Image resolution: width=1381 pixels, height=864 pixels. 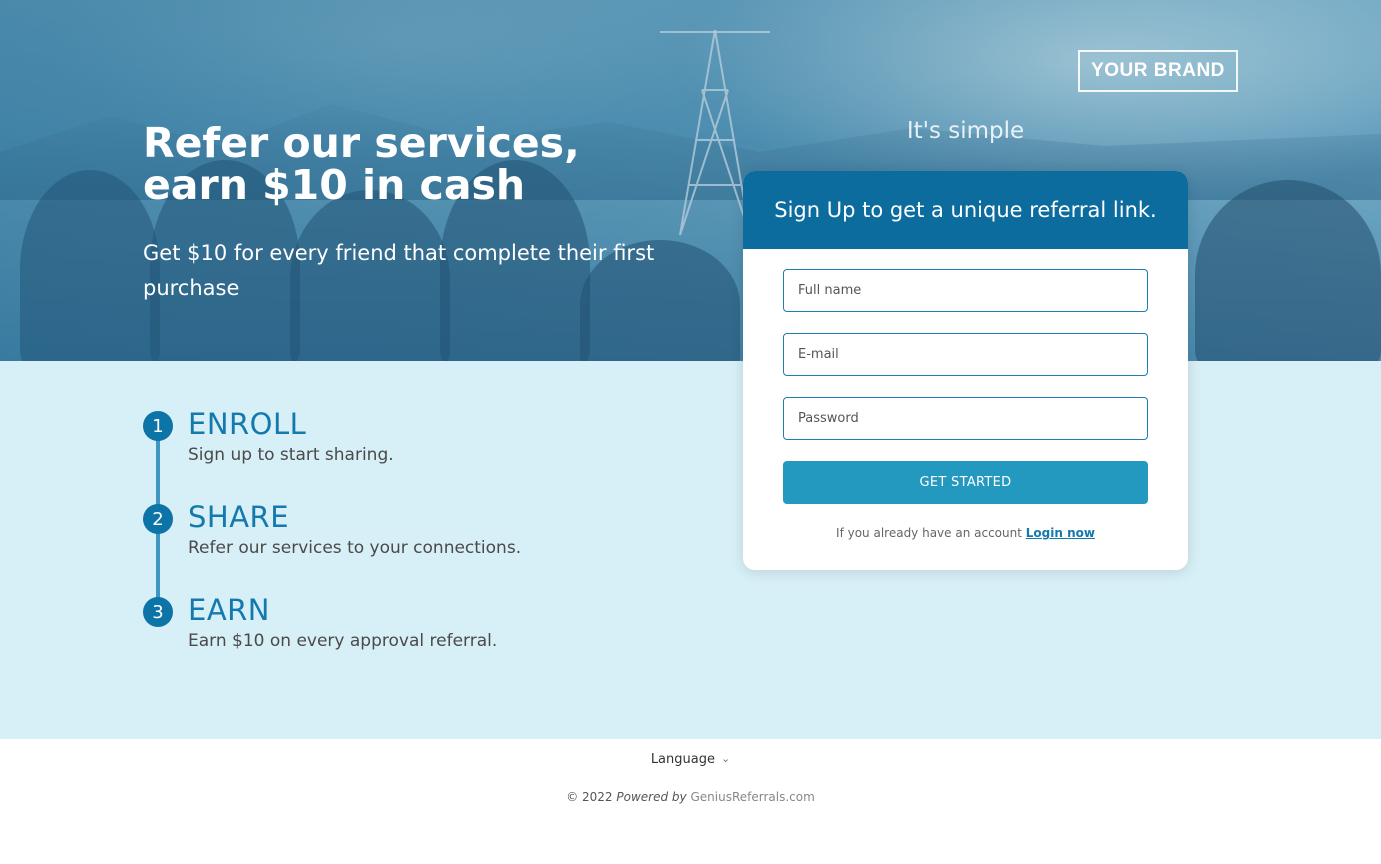 I want to click on password-input, so click(x=965, y=418).